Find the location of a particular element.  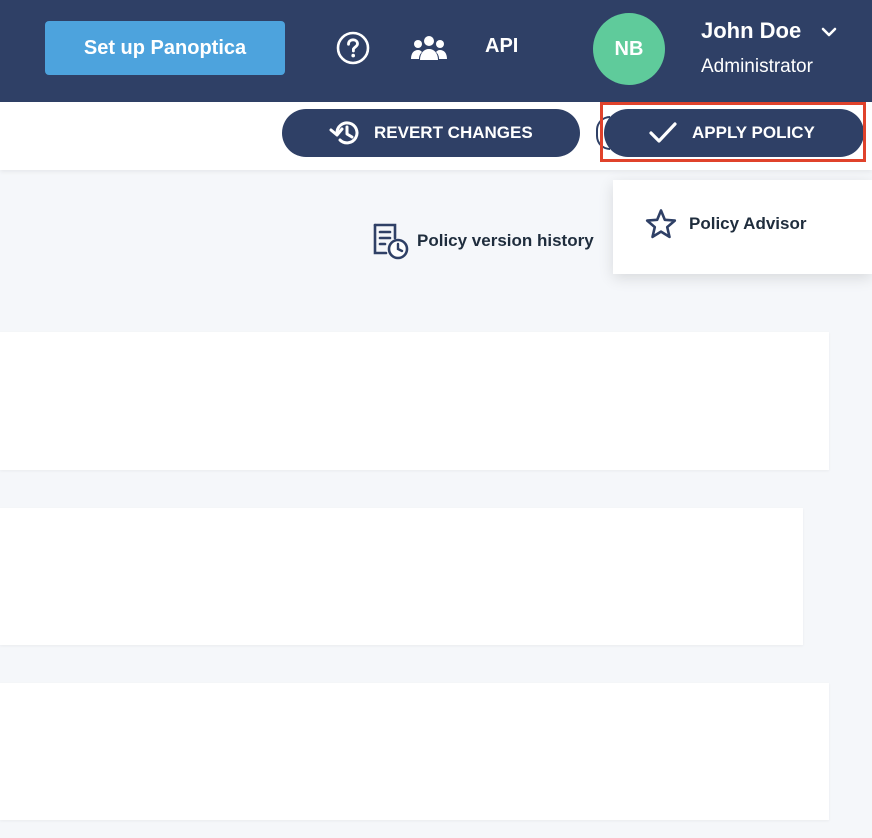

action-bar: REVERT CHANGES APPLY POLICY is located at coordinates (436, 136).